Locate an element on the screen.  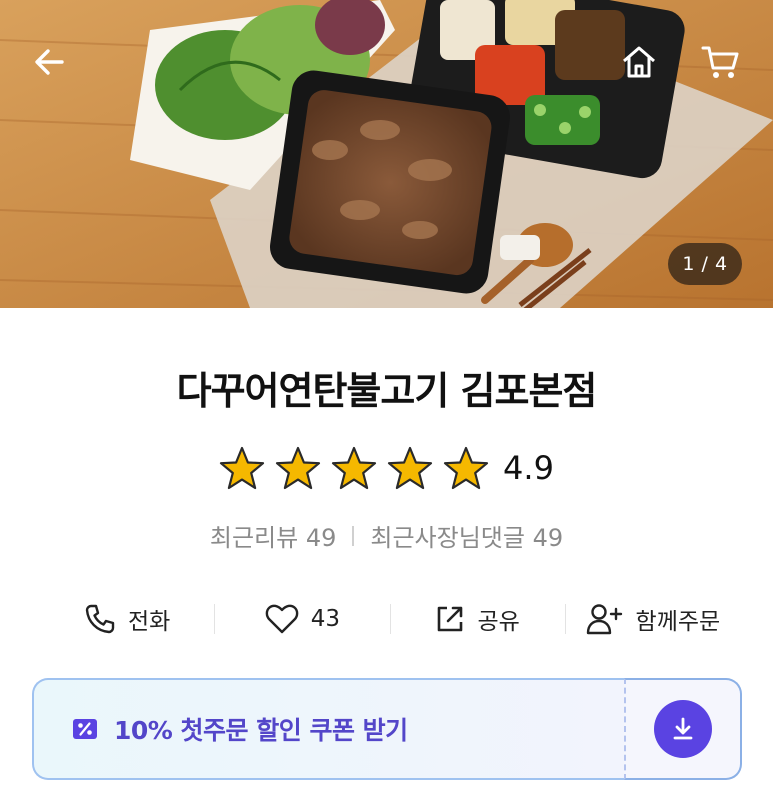
divider is located at coordinates (353, 535).